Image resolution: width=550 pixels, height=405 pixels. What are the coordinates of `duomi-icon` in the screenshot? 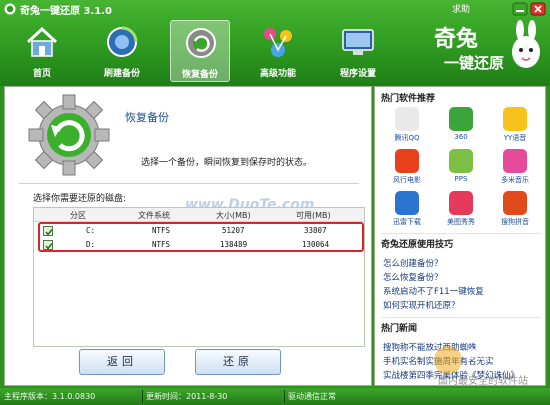 It's located at (515, 161).